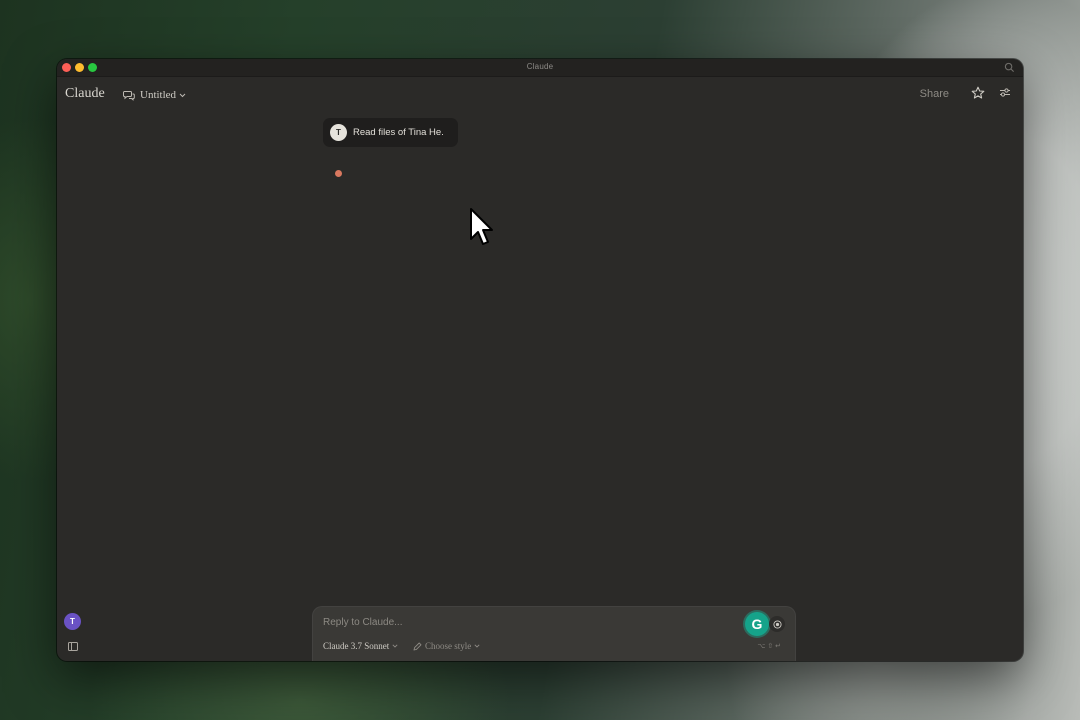 The width and height of the screenshot is (1080, 720). I want to click on search-icon, so click(1009, 67).